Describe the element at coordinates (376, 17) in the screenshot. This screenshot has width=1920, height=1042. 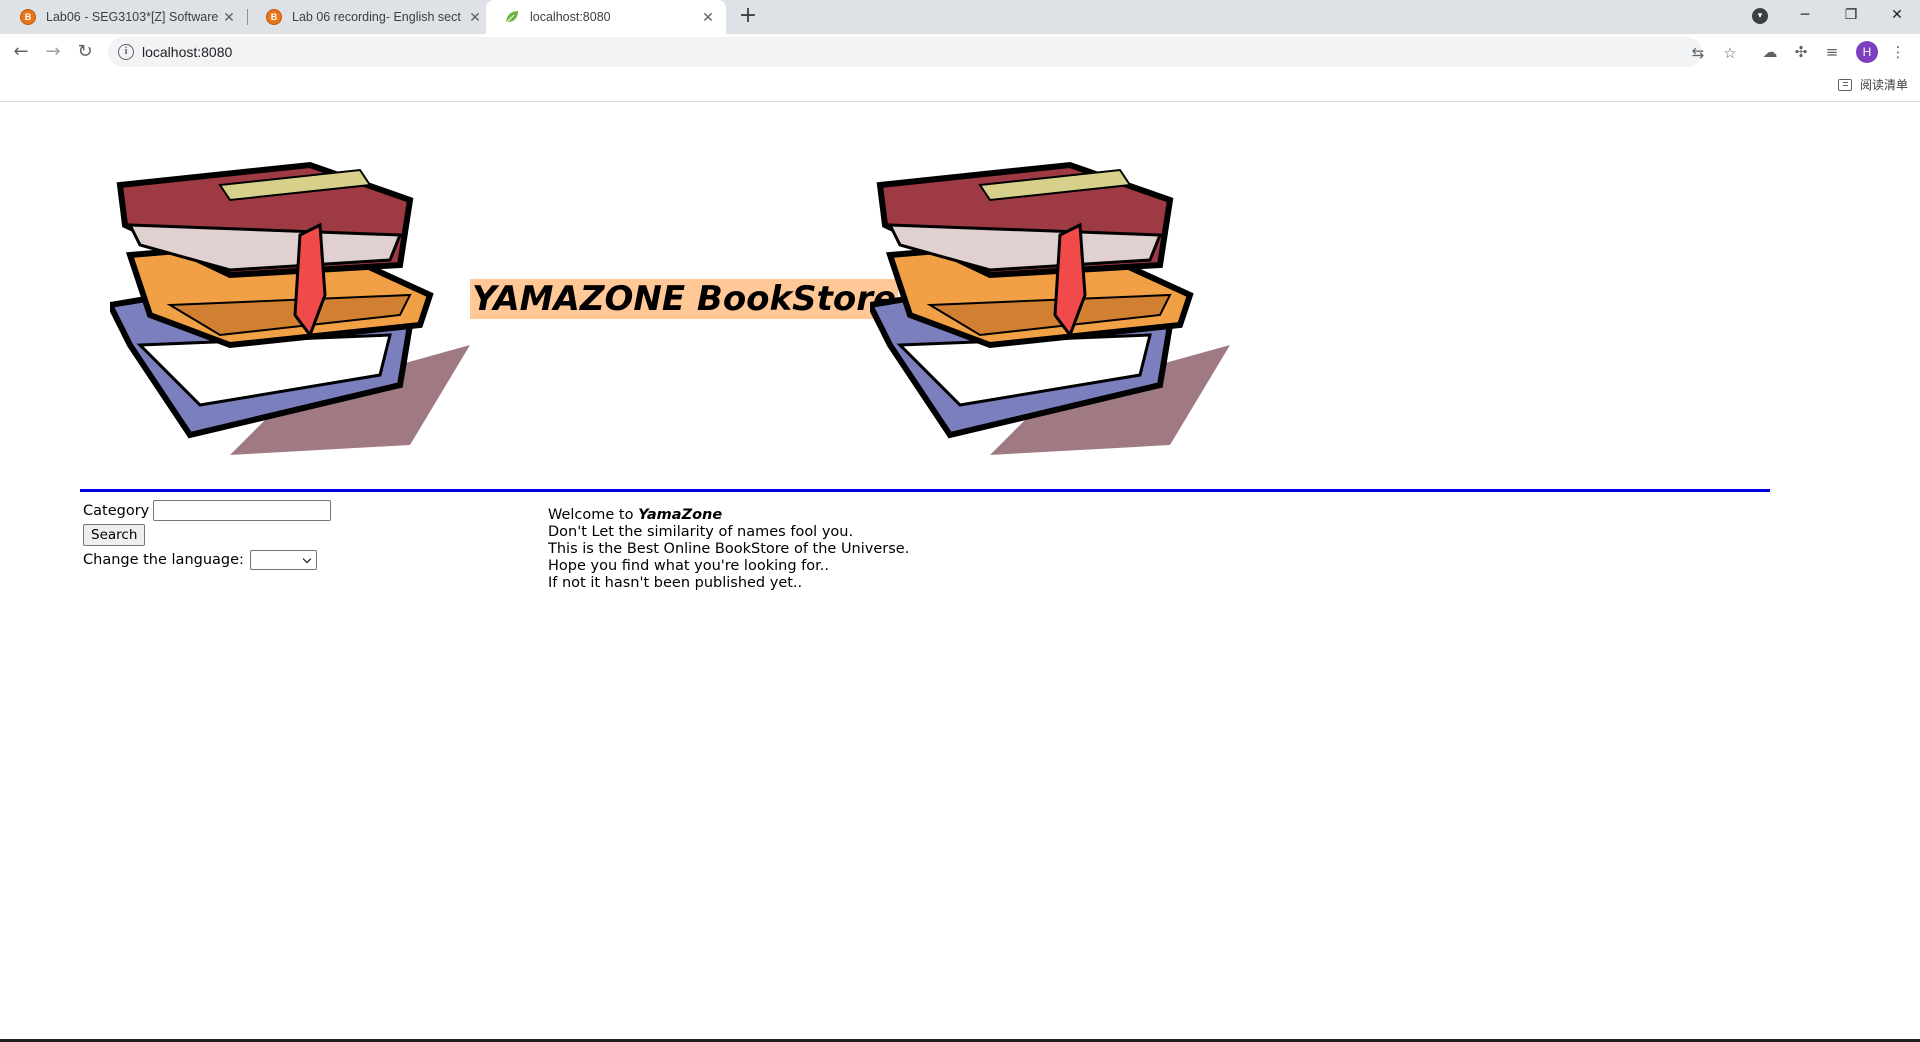
I see `tab-title: Lab 06 recording- English sect` at that location.